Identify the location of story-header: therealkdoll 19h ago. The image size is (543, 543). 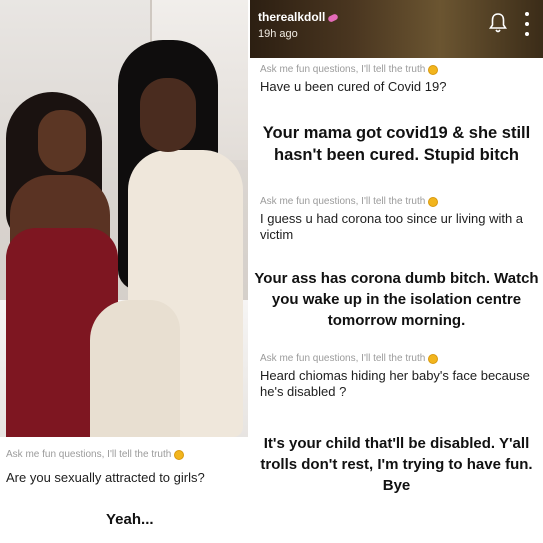
(396, 29).